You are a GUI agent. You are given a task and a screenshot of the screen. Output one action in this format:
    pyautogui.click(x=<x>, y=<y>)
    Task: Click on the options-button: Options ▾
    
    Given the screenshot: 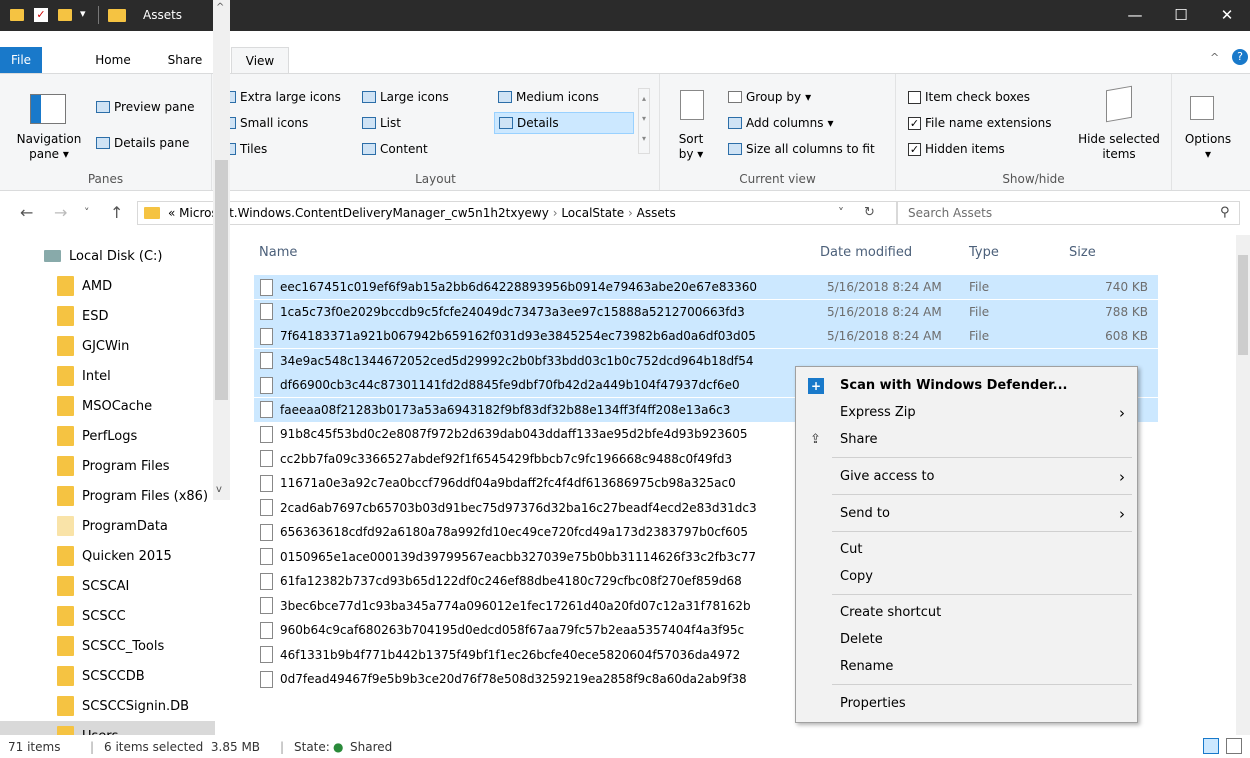 What is the action you would take?
    pyautogui.click(x=1208, y=147)
    